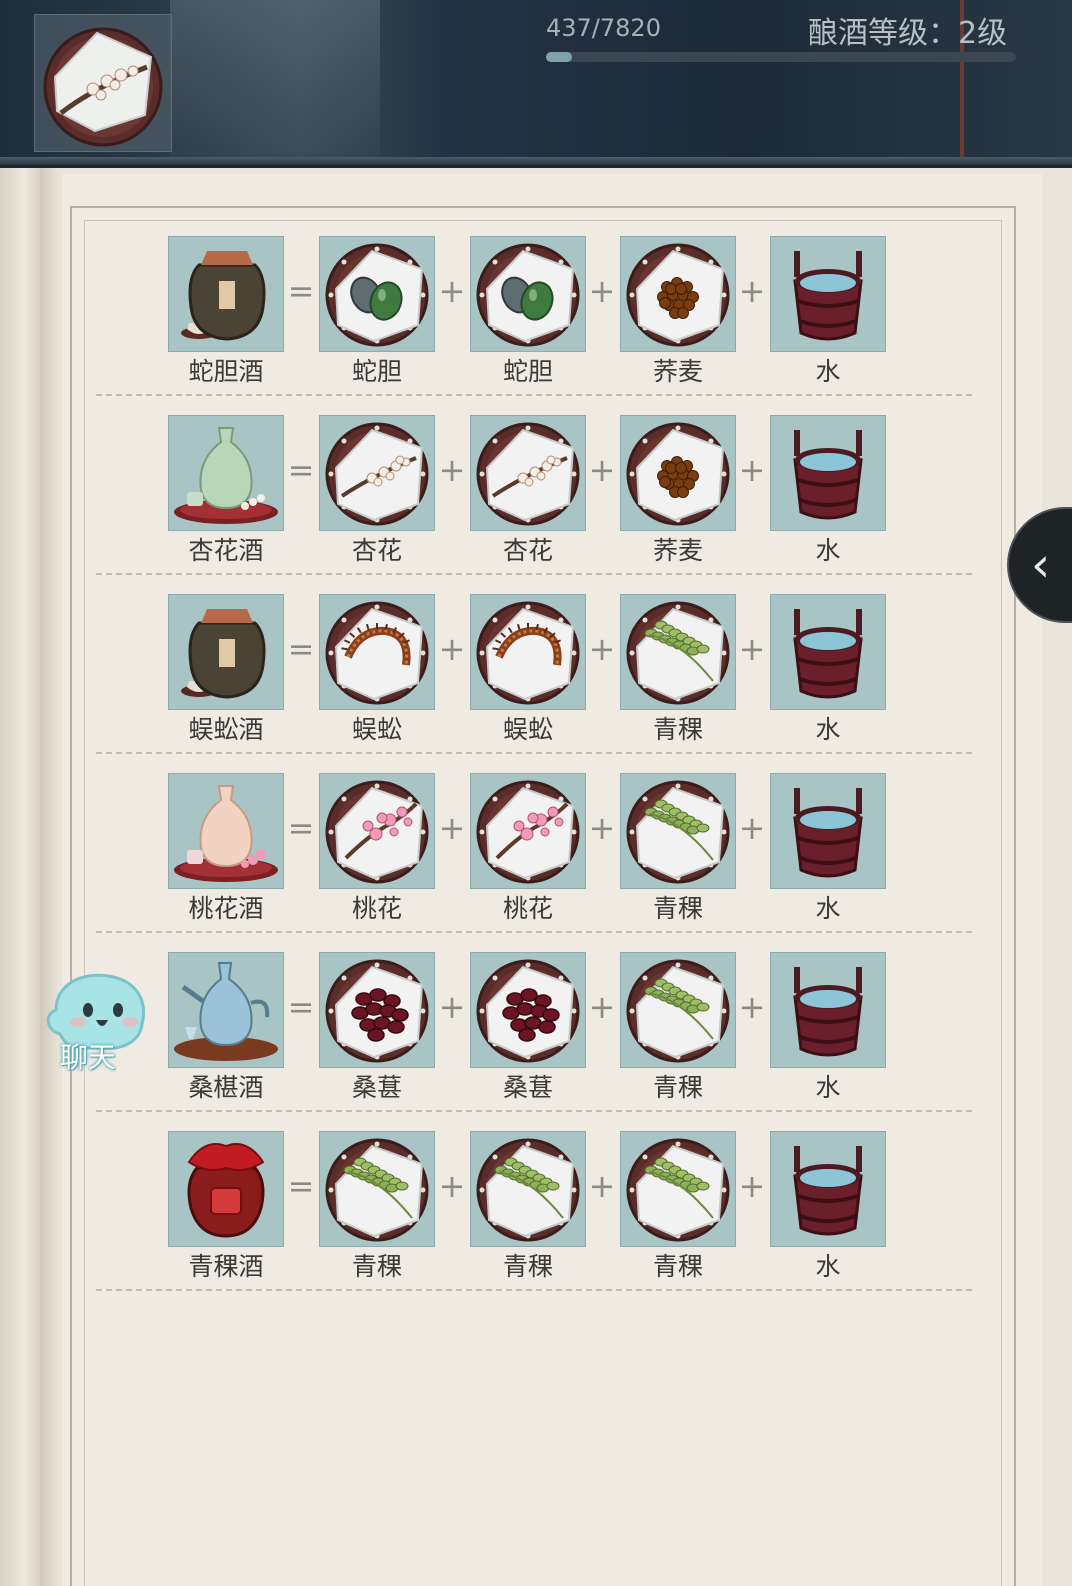 The height and width of the screenshot is (1586, 1072). What do you see at coordinates (908, 33) in the screenshot?
I see `brewing-level: 酿酒等级：2级` at bounding box center [908, 33].